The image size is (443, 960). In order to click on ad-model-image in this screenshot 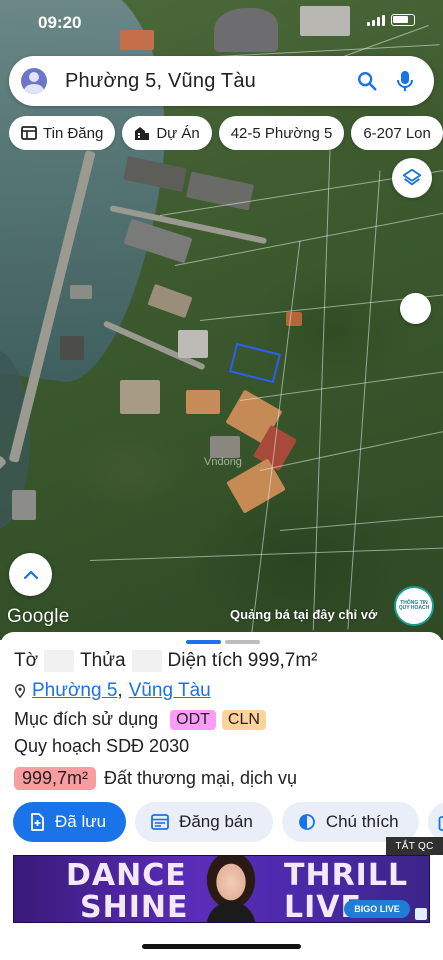, I will do `click(231, 889)`.